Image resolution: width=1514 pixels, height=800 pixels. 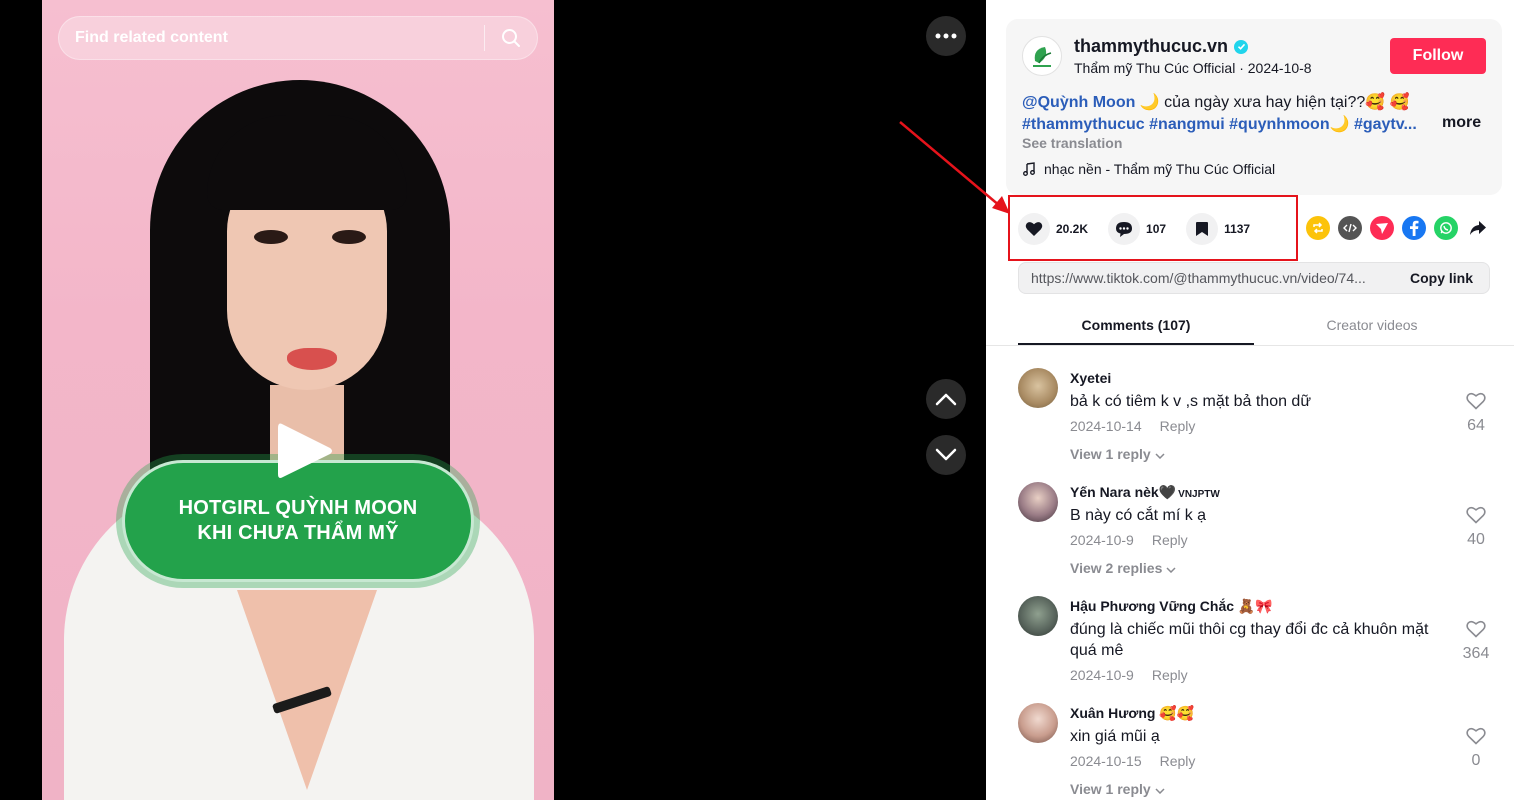 I want to click on comment-like: 64, so click(x=1476, y=413).